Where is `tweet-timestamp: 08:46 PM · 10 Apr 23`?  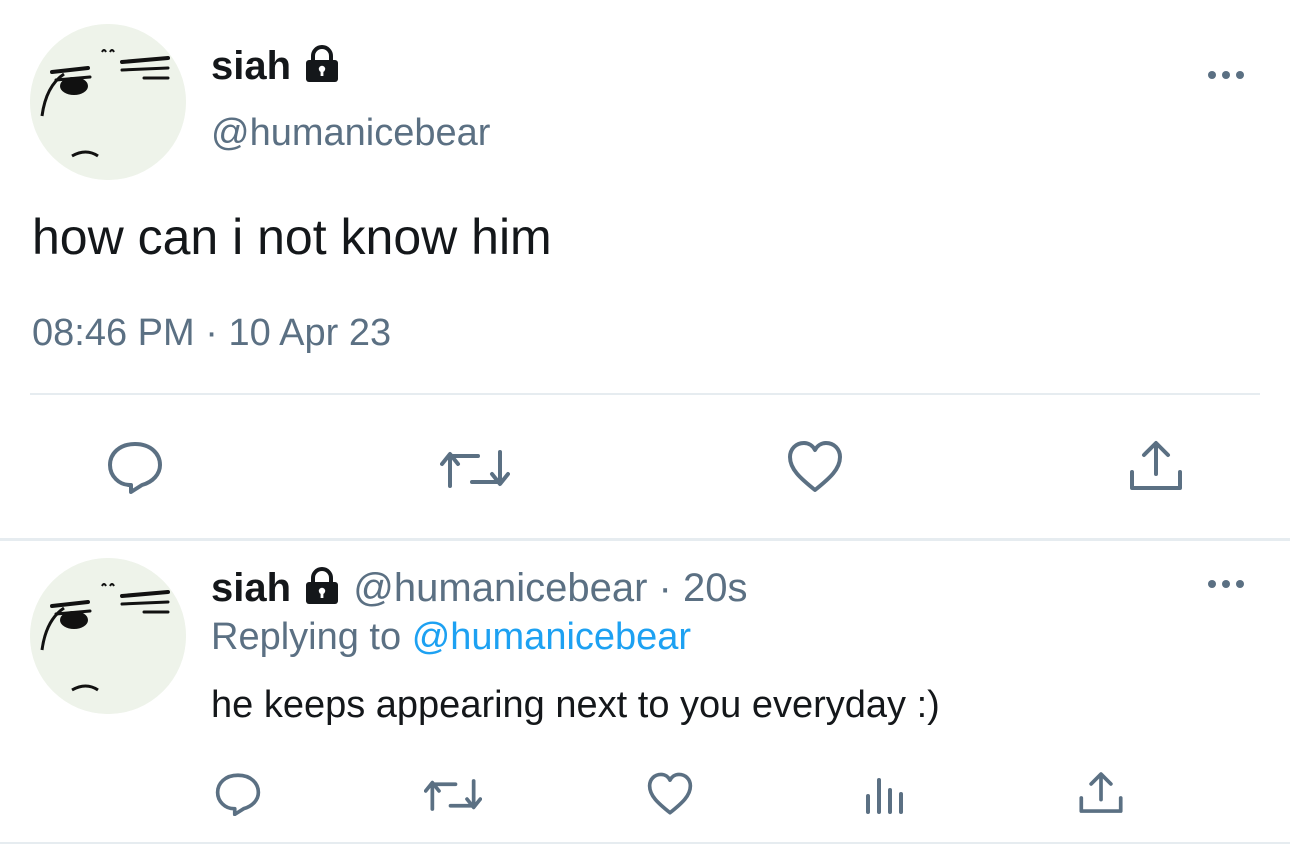 tweet-timestamp: 08:46 PM · 10 Apr 23 is located at coordinates (211, 333).